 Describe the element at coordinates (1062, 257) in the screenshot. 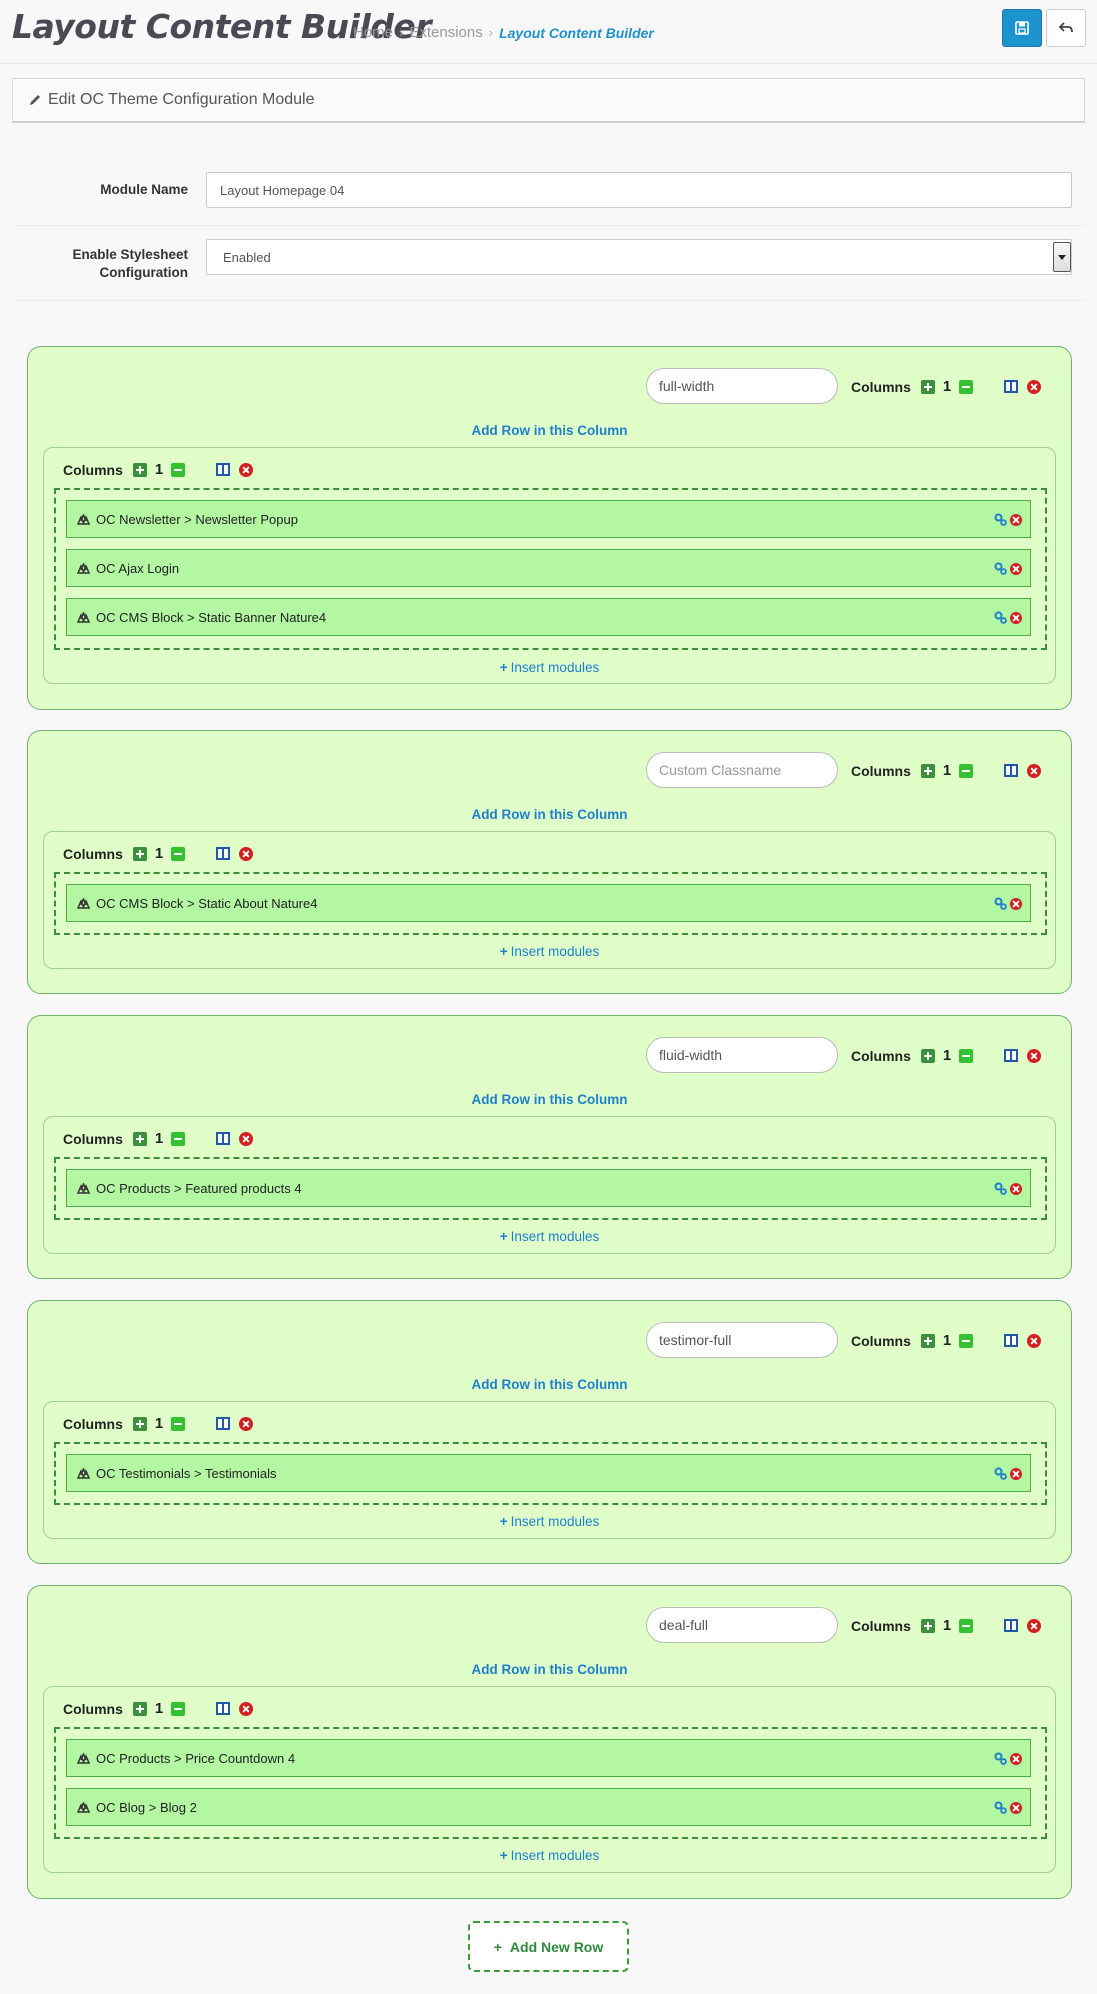

I see `chevron-down-icon` at that location.